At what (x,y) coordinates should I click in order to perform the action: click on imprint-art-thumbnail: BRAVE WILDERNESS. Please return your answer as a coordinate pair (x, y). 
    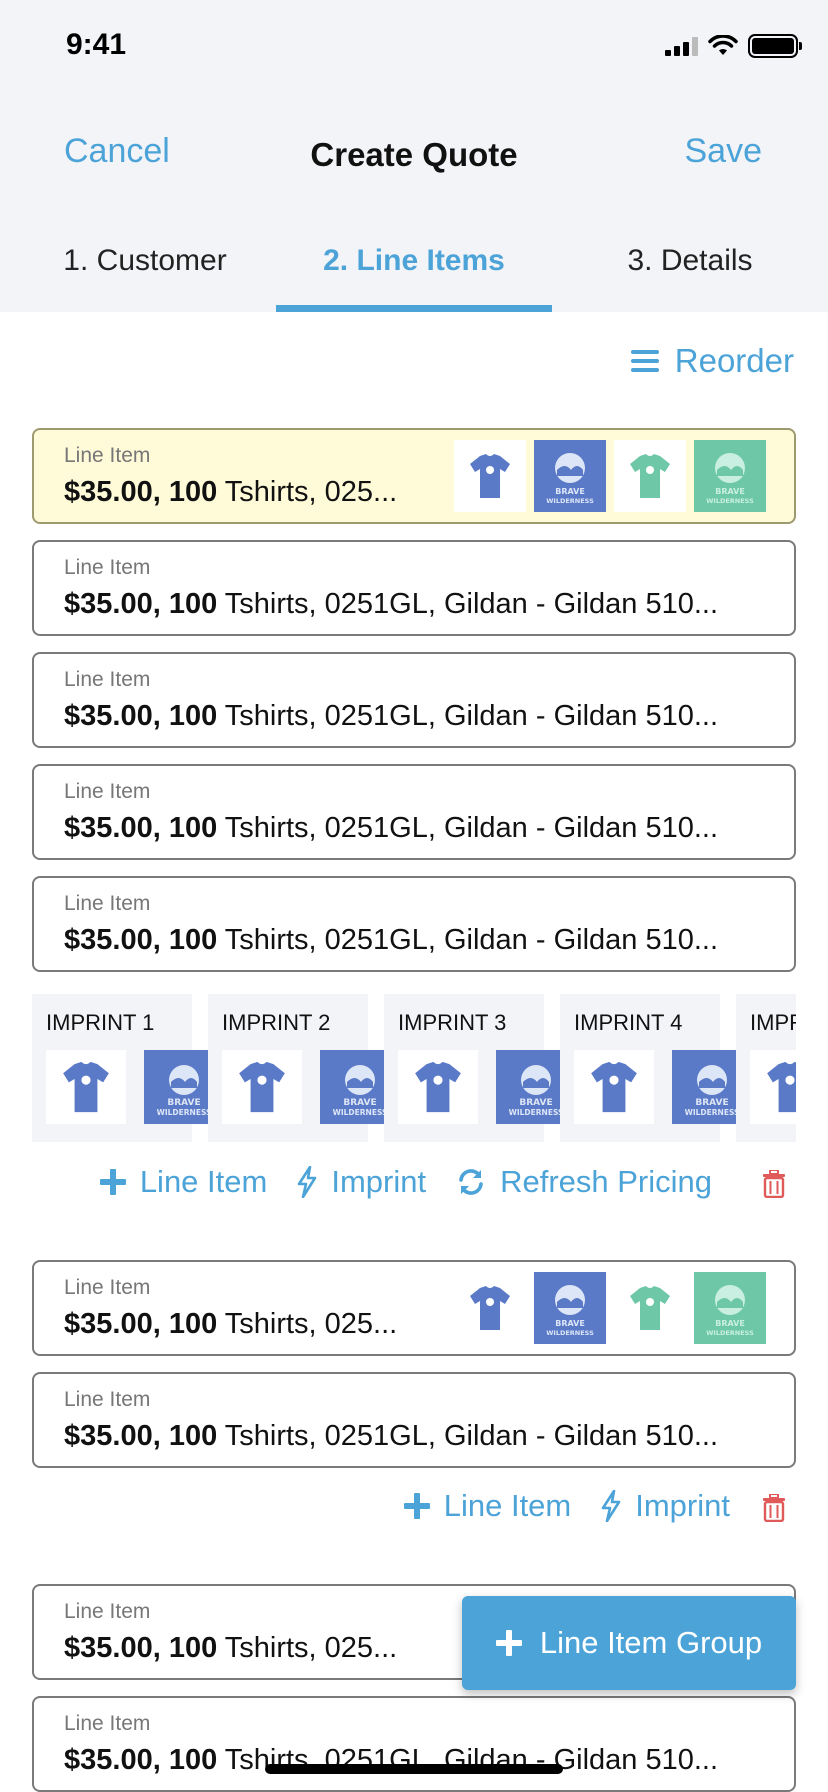
    Looking at the image, I should click on (180, 1087).